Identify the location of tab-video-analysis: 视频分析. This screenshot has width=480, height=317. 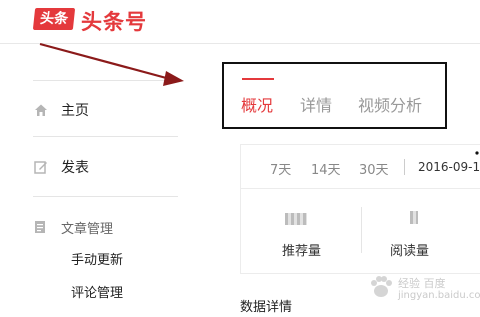
(390, 104).